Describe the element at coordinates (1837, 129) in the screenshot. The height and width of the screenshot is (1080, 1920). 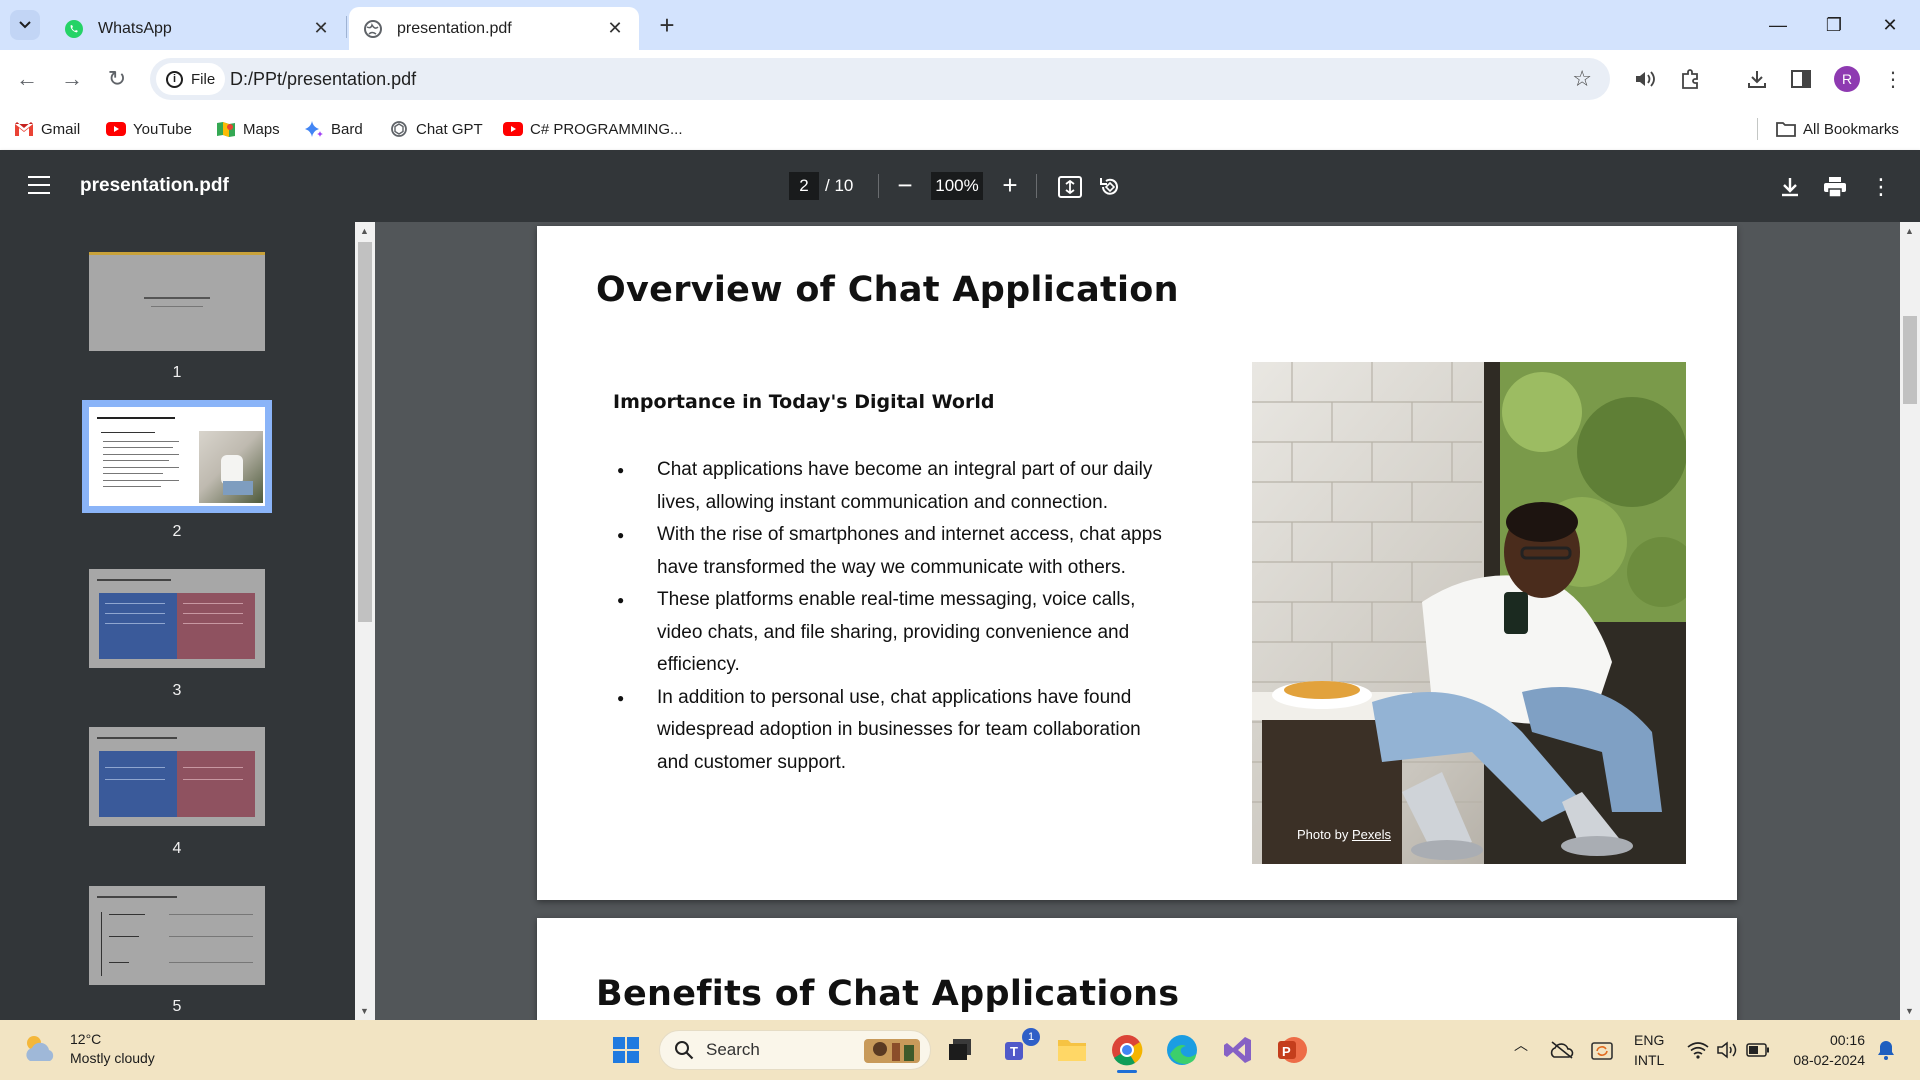
I see `all-bookmarks: All Bookmarks` at that location.